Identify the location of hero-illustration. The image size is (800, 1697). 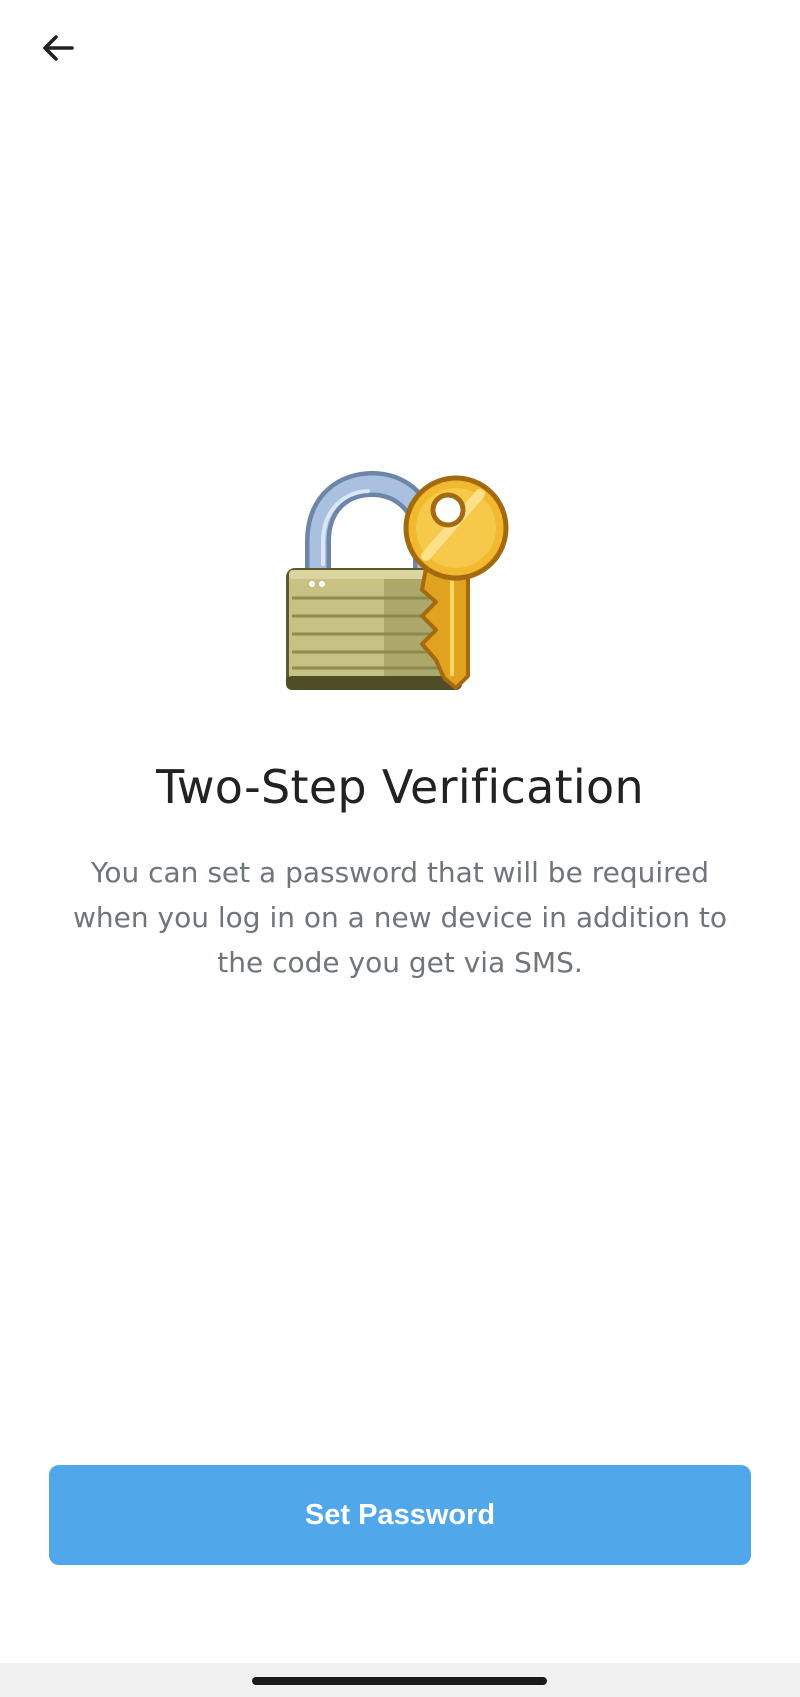
(400, 586).